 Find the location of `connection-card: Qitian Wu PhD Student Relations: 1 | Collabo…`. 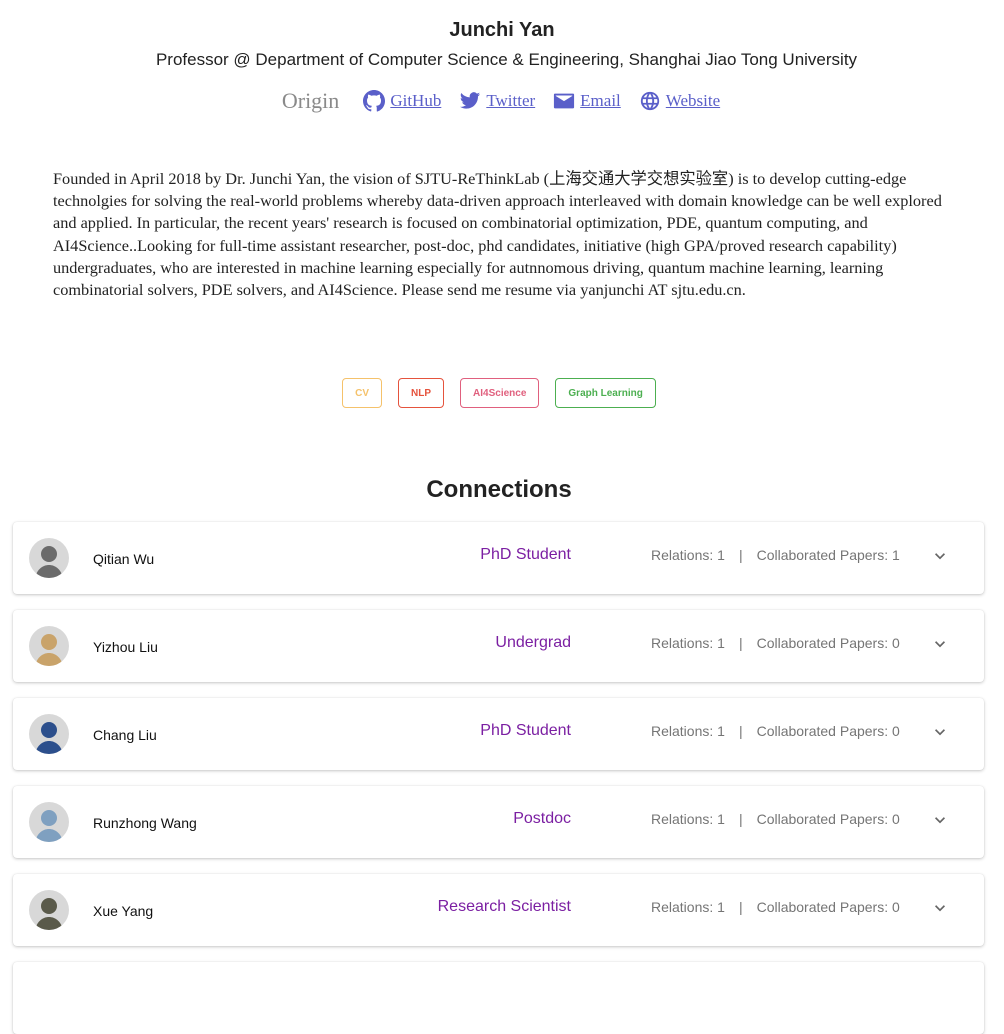

connection-card: Qitian Wu PhD Student Relations: 1 | Collabo… is located at coordinates (498, 558).